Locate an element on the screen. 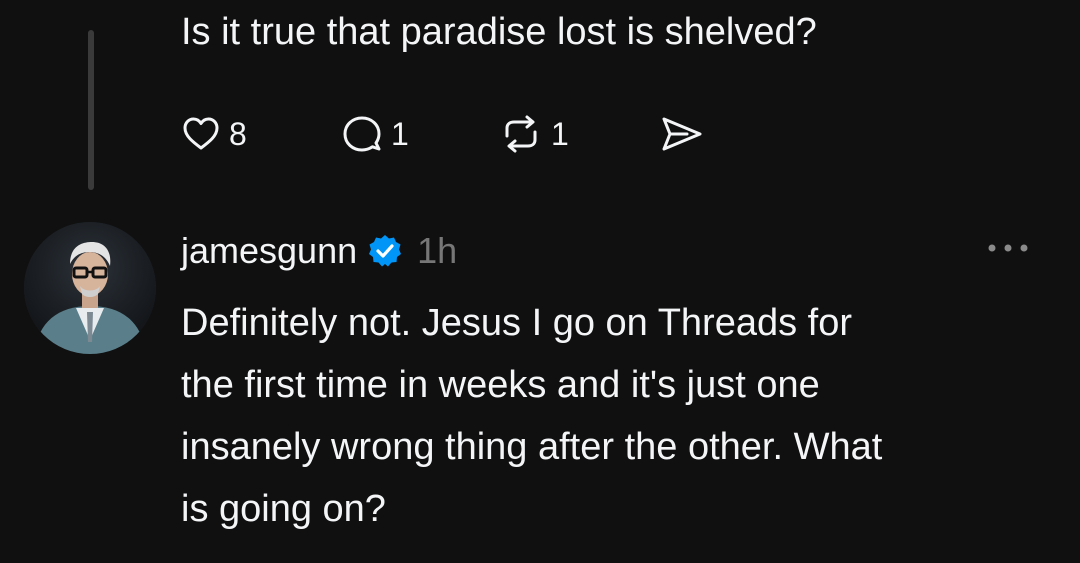  parent-post-actions: 8 1 1 is located at coordinates (443, 134).